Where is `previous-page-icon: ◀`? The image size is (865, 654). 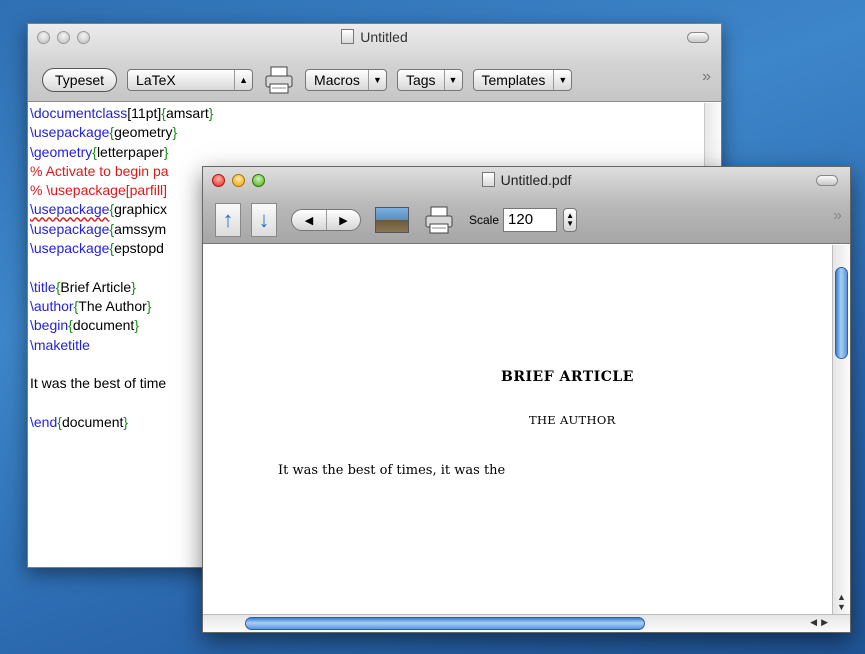
previous-page-icon: ◀ is located at coordinates (309, 220).